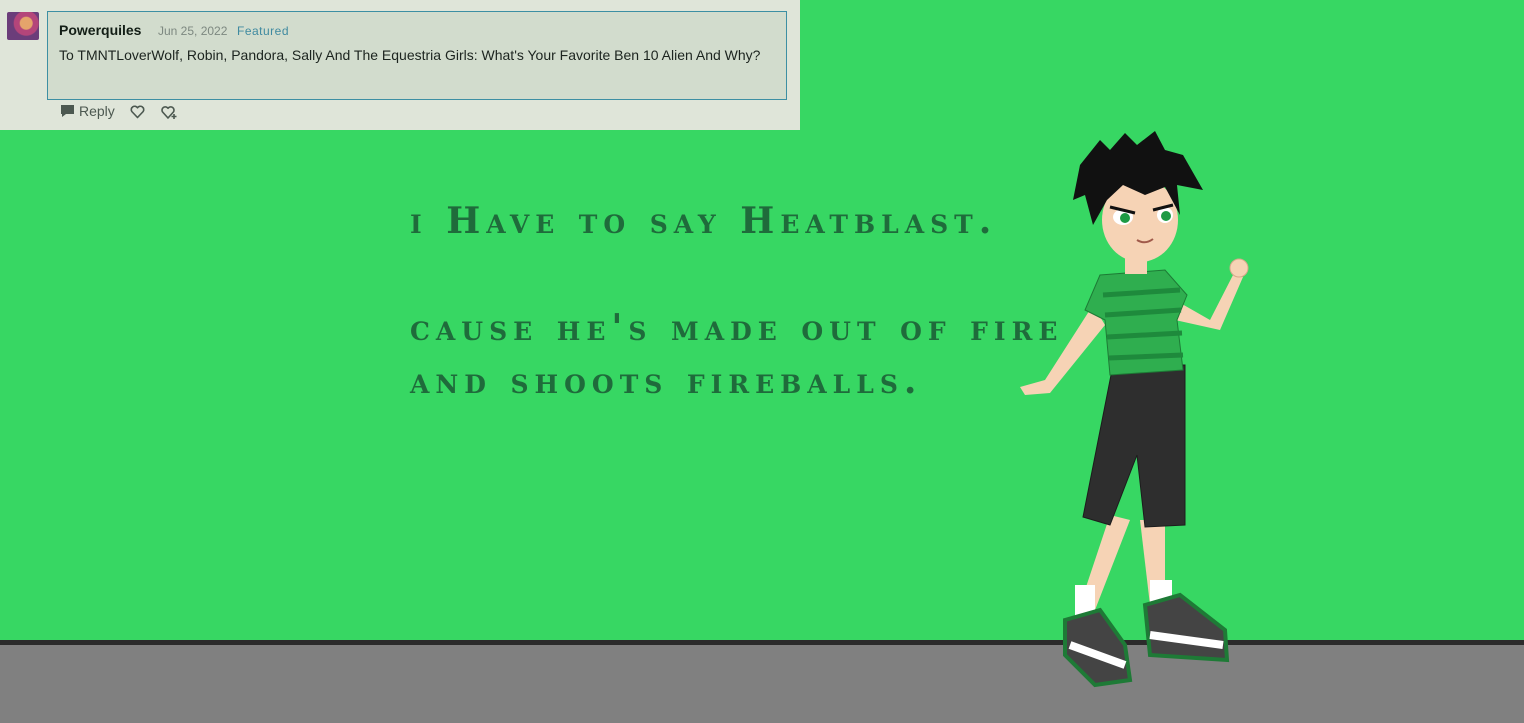 This screenshot has width=1524, height=723. What do you see at coordinates (263, 31) in the screenshot?
I see `featured-badge: Featured` at bounding box center [263, 31].